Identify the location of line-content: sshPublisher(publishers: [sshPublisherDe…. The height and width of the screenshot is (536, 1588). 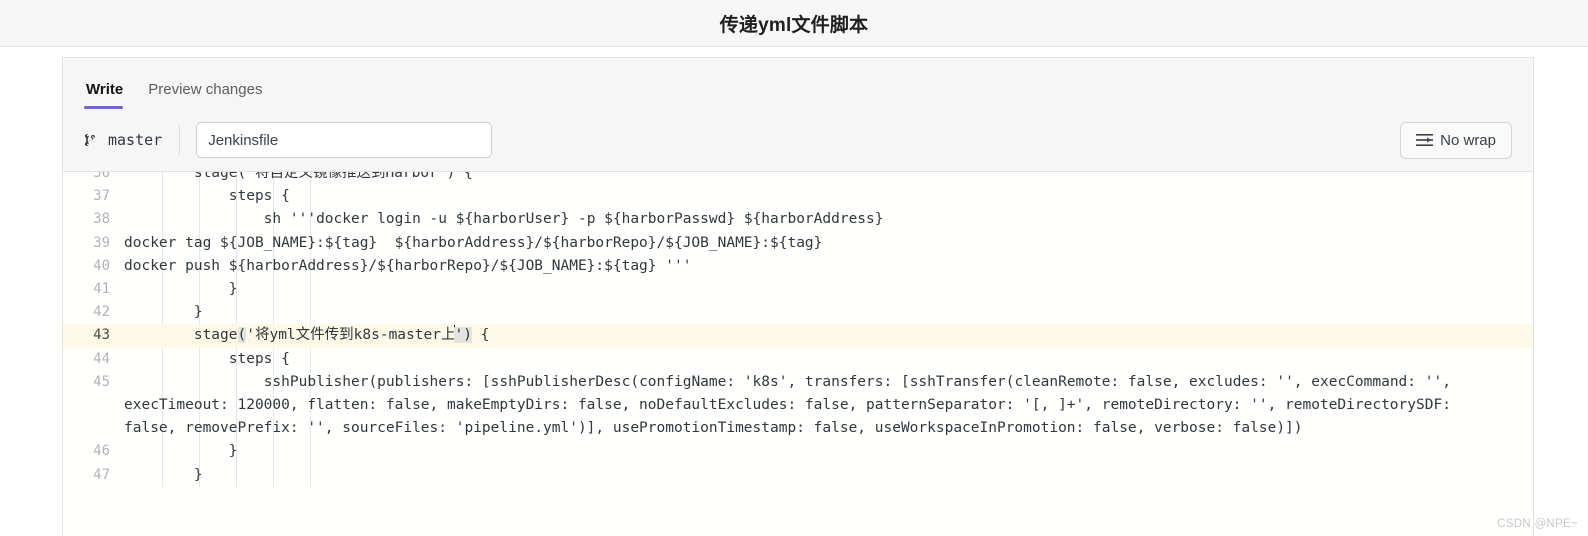
(828, 406).